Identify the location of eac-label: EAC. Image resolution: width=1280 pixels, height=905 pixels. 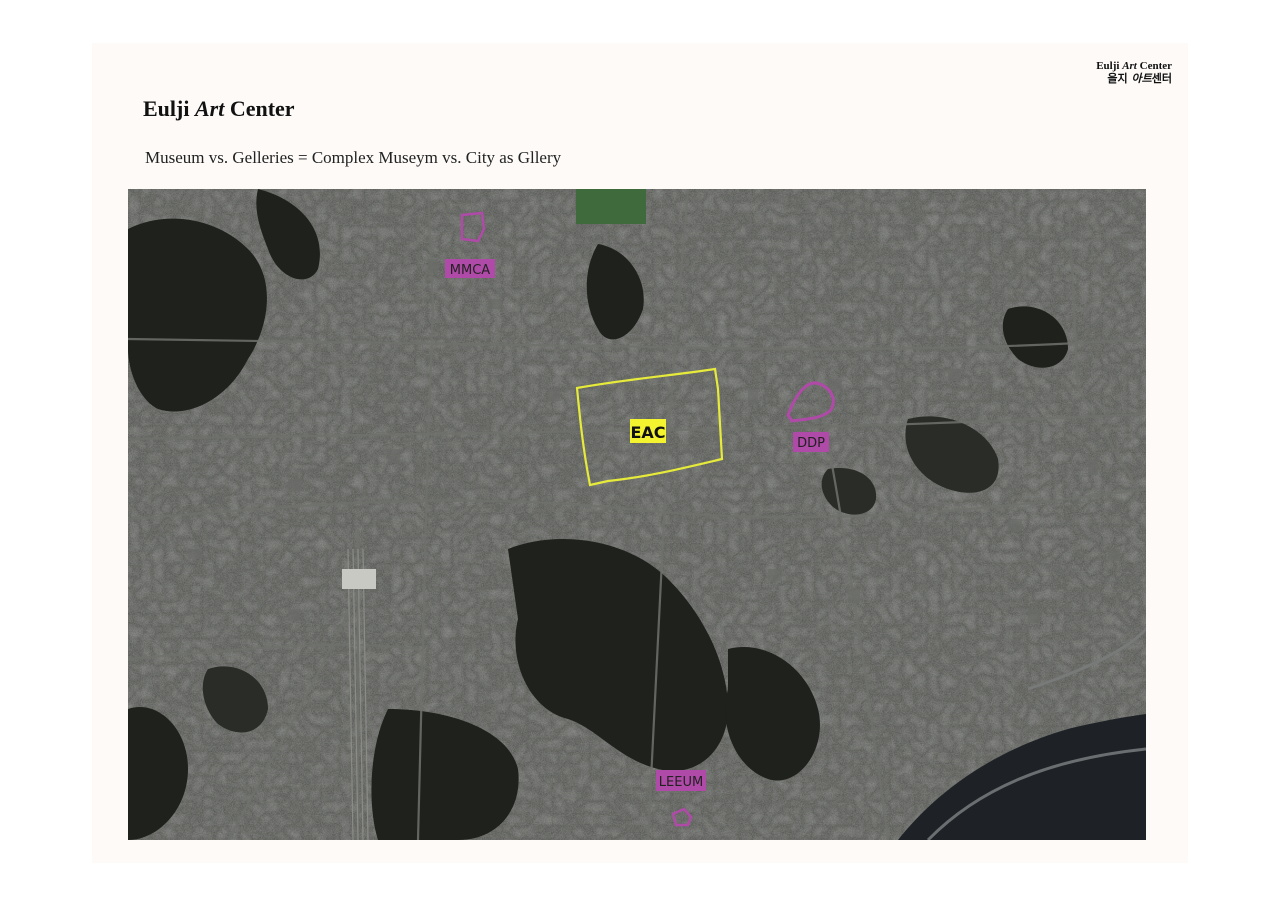
(647, 432).